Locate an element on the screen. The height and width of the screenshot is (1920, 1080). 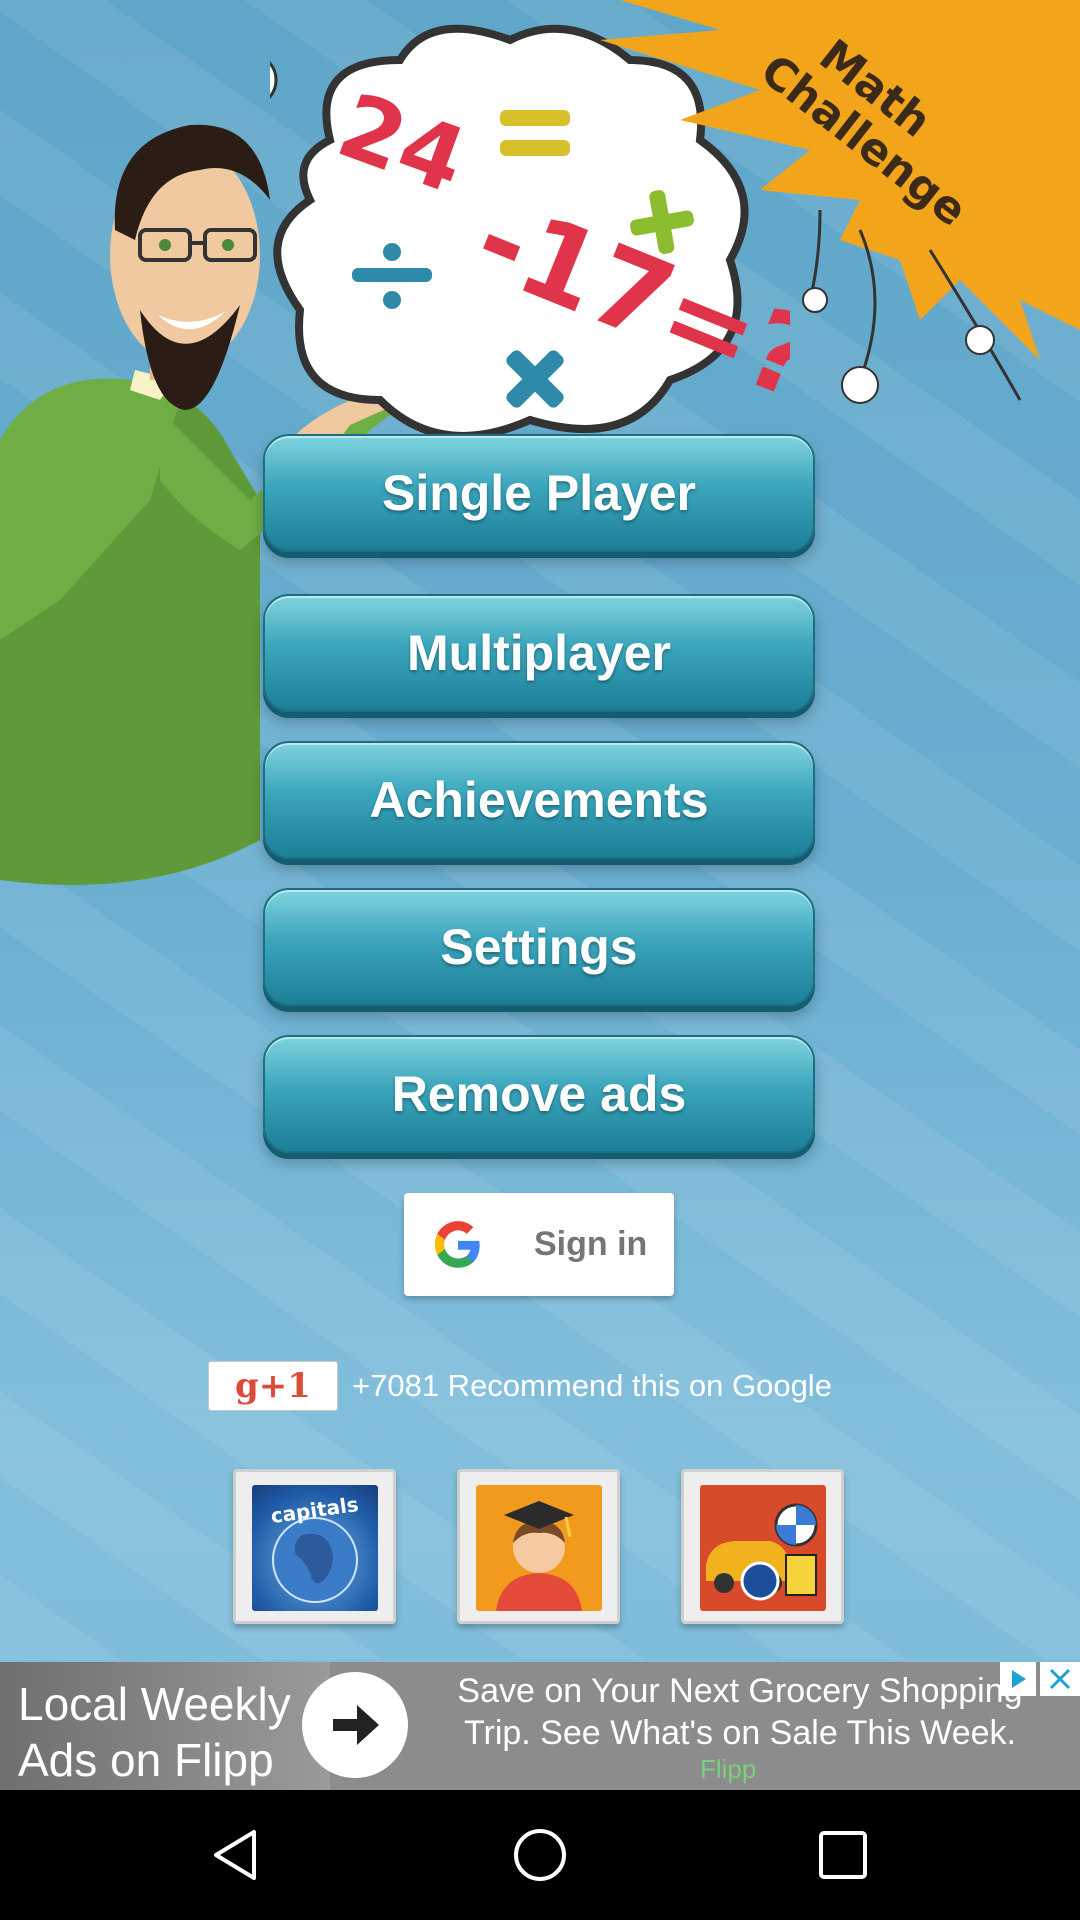
graduate-icon is located at coordinates (539, 1556).